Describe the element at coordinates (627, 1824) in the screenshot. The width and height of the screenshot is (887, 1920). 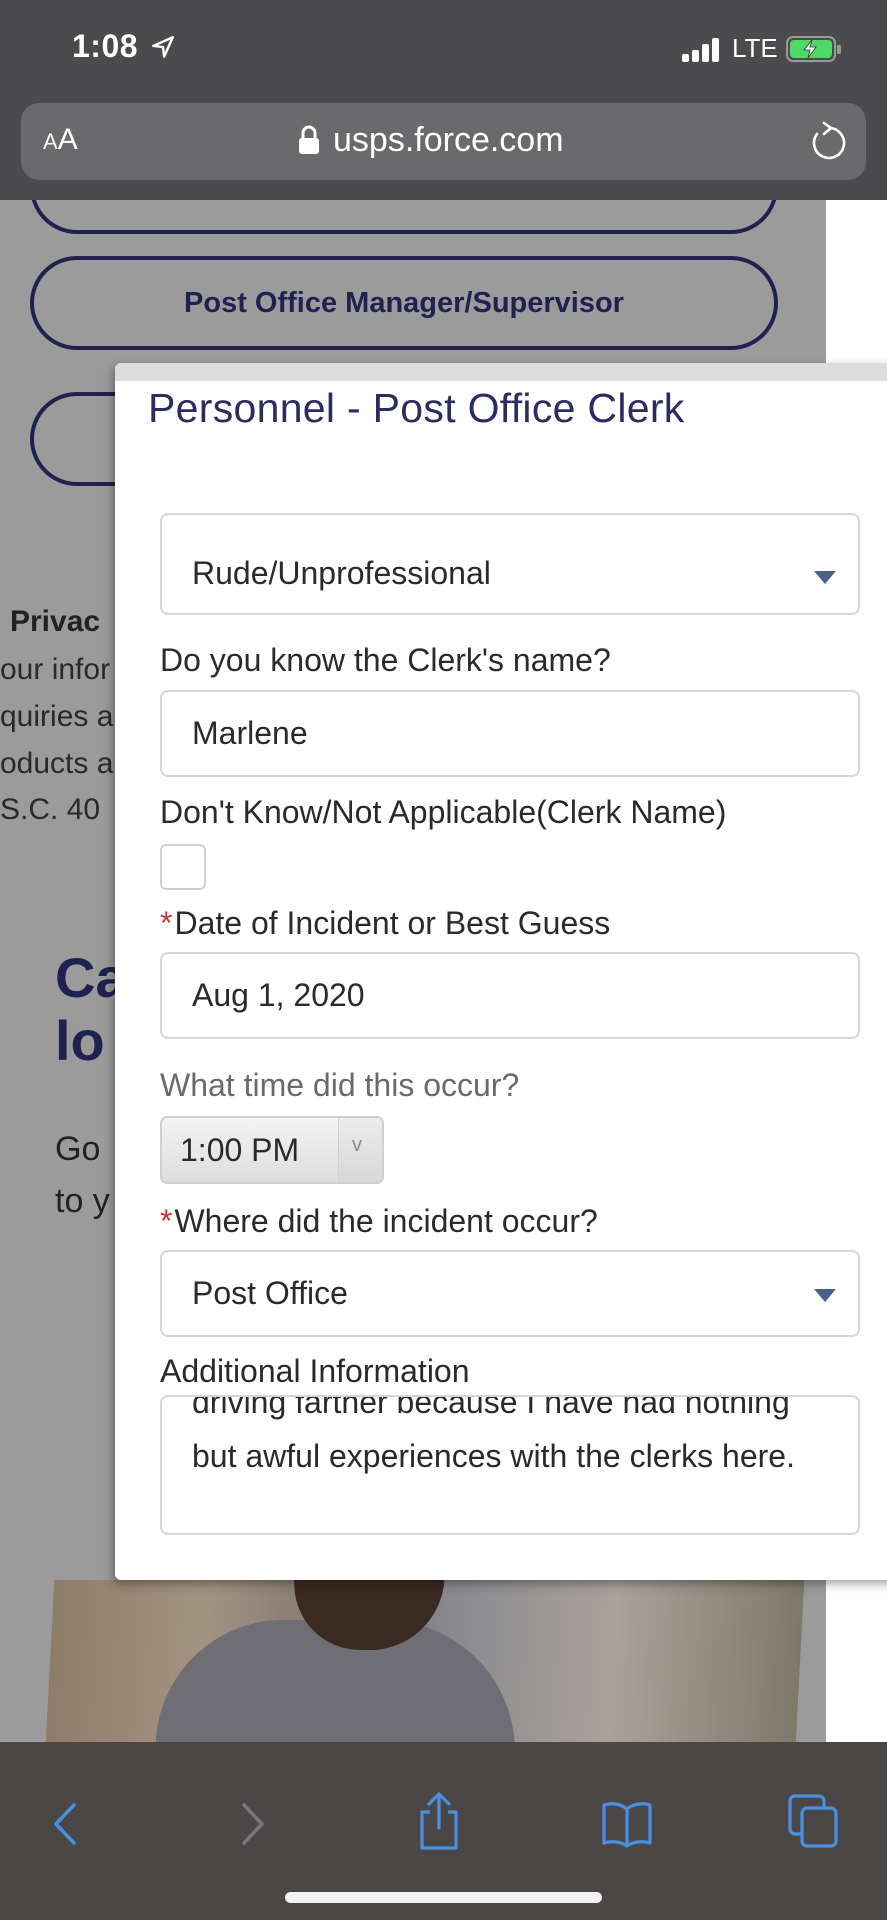
I see `bookmarks-icon` at that location.